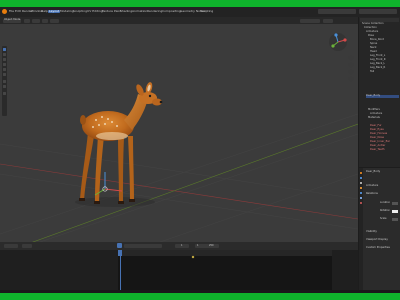  What do you see at coordinates (395, 211) in the screenshot?
I see `rotation-field` at bounding box center [395, 211].